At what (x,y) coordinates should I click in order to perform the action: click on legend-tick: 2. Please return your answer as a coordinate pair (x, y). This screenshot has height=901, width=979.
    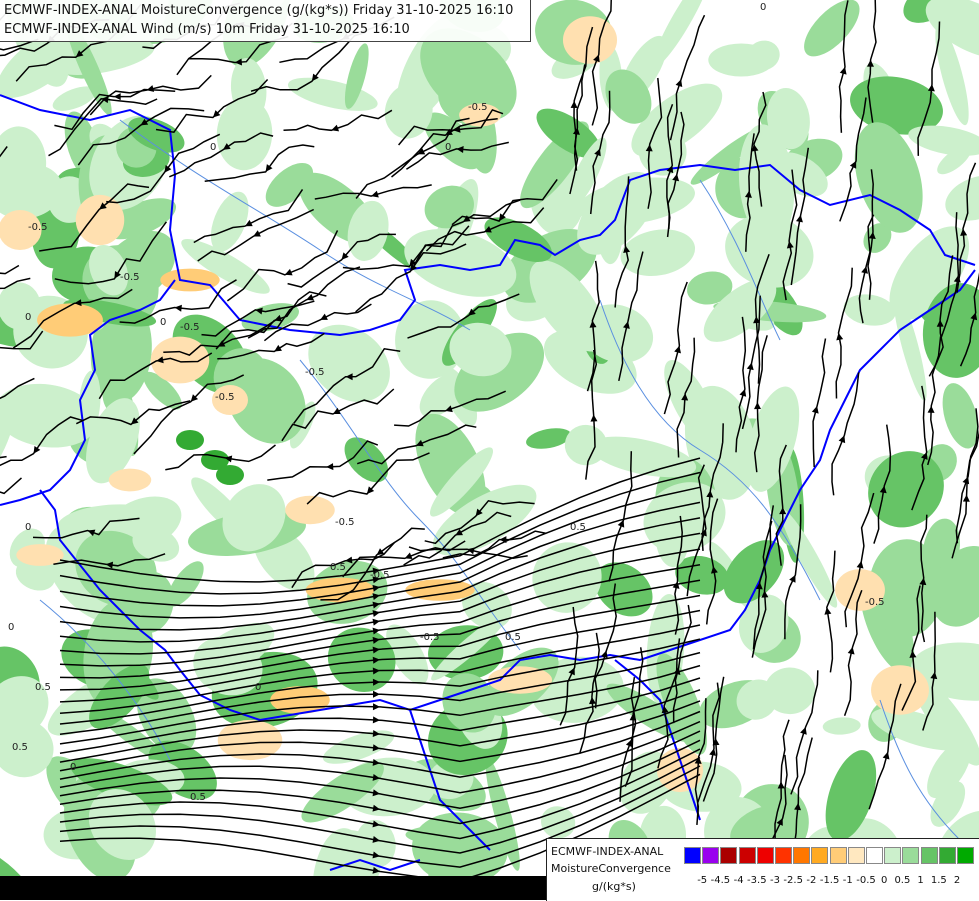
    Looking at the image, I should click on (957, 880).